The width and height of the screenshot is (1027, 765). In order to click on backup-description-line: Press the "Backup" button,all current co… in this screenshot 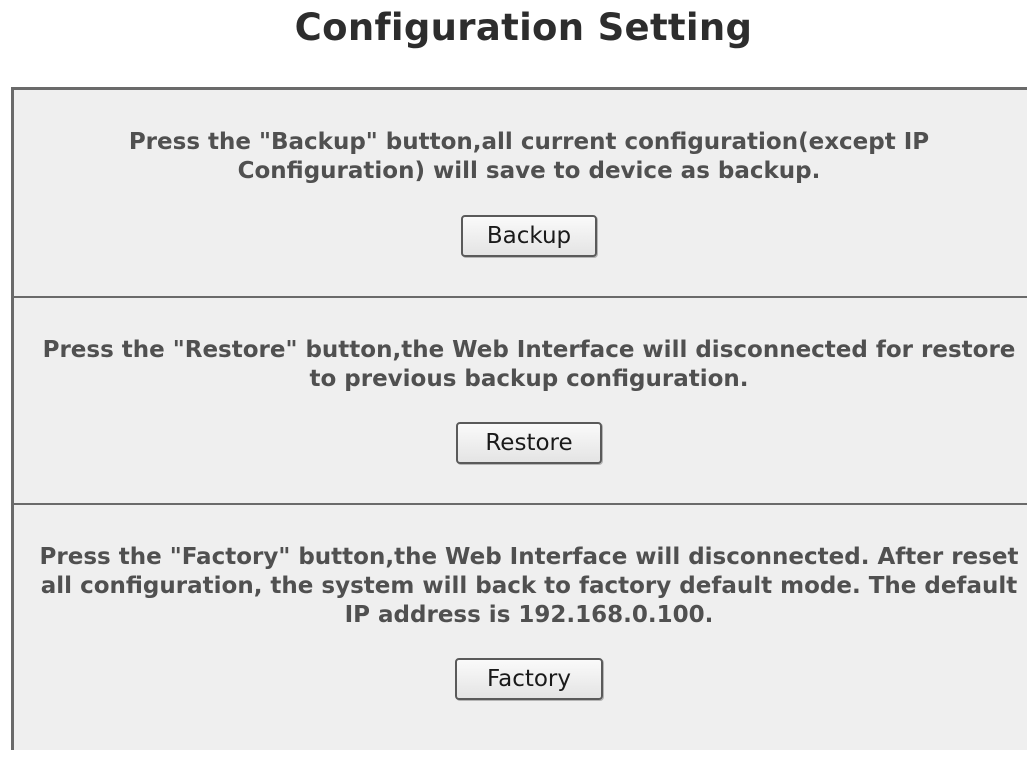, I will do `click(529, 142)`.